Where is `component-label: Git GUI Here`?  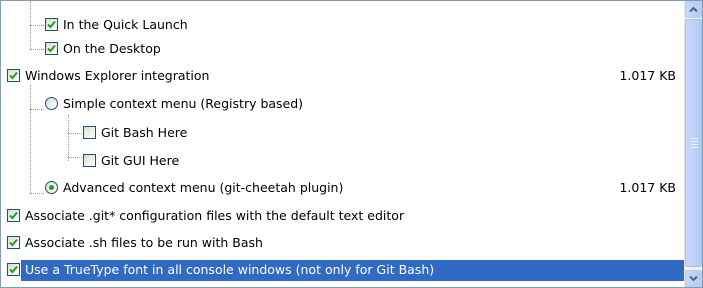
component-label: Git GUI Here is located at coordinates (140, 160).